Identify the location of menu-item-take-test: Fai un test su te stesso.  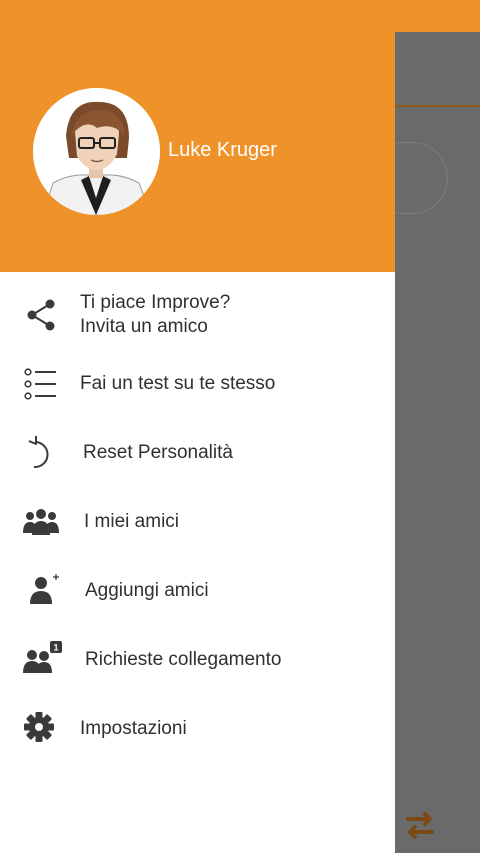
(197, 384).